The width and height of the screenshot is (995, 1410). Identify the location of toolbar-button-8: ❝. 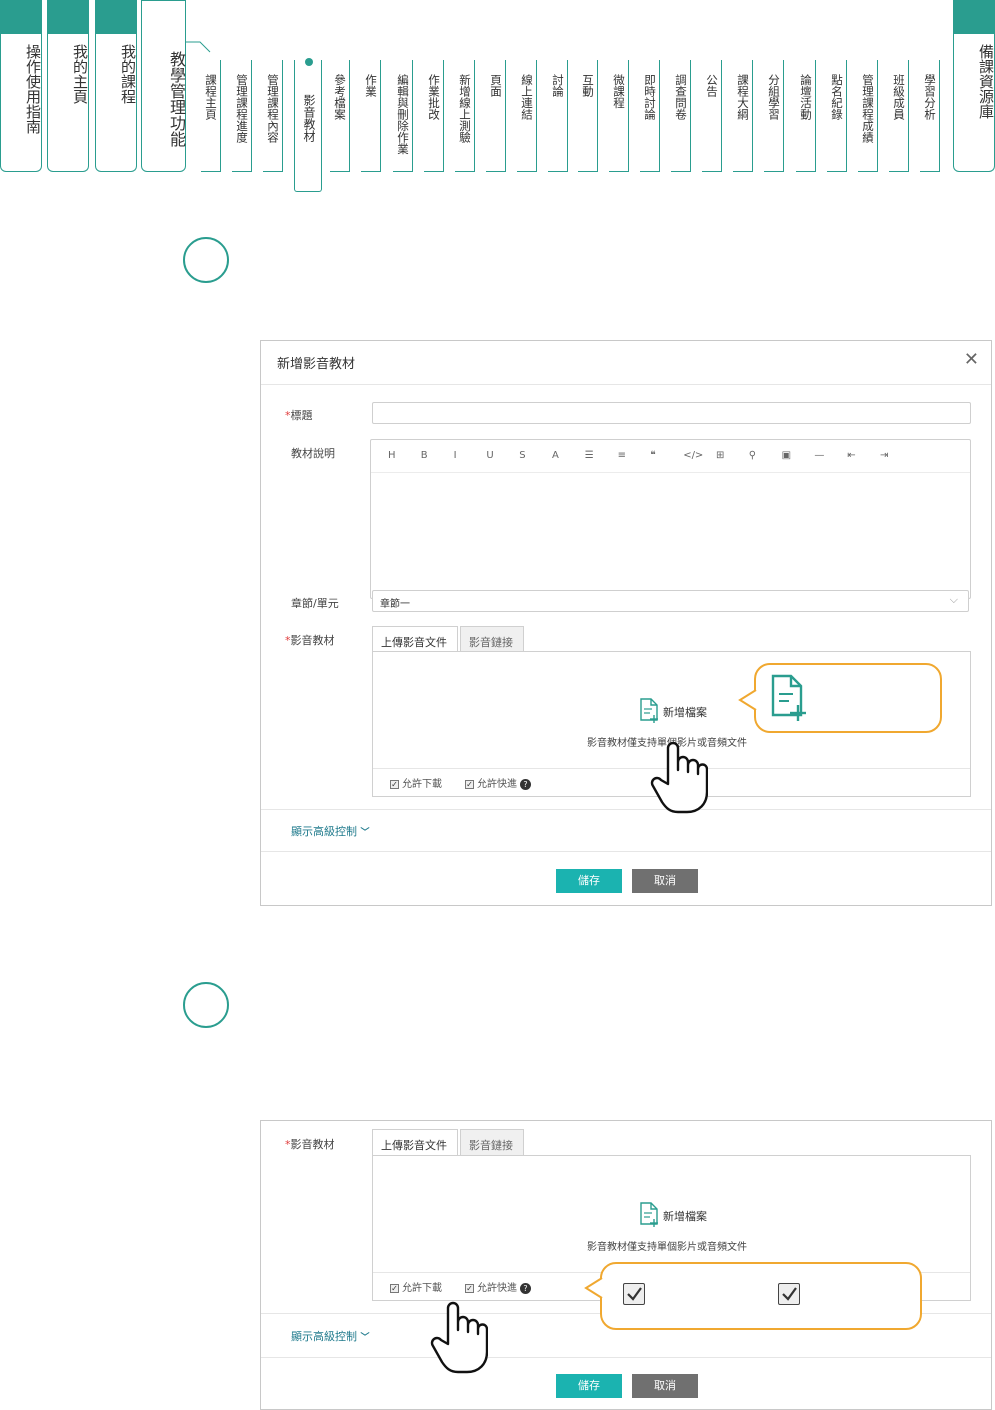
(652, 455).